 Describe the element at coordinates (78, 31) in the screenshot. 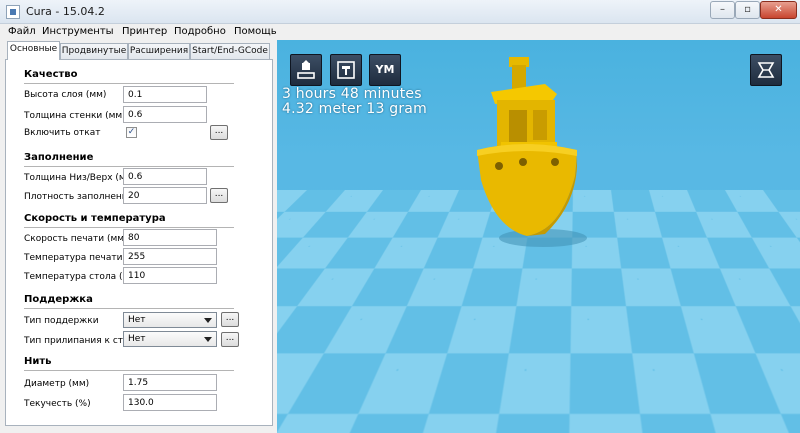

I see `menu-tools: Инструменты` at that location.